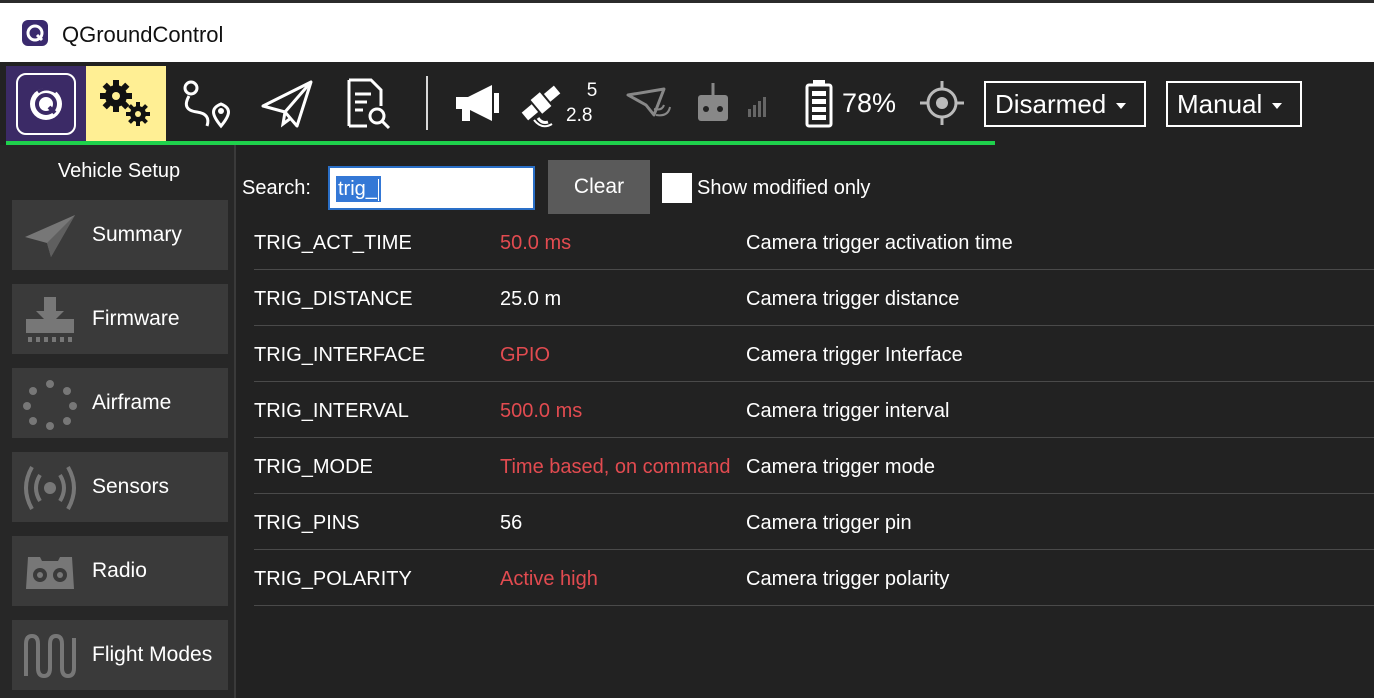 Image resolution: width=1374 pixels, height=698 pixels. Describe the element at coordinates (615, 467) in the screenshot. I see `param-value: Time based, on command` at that location.